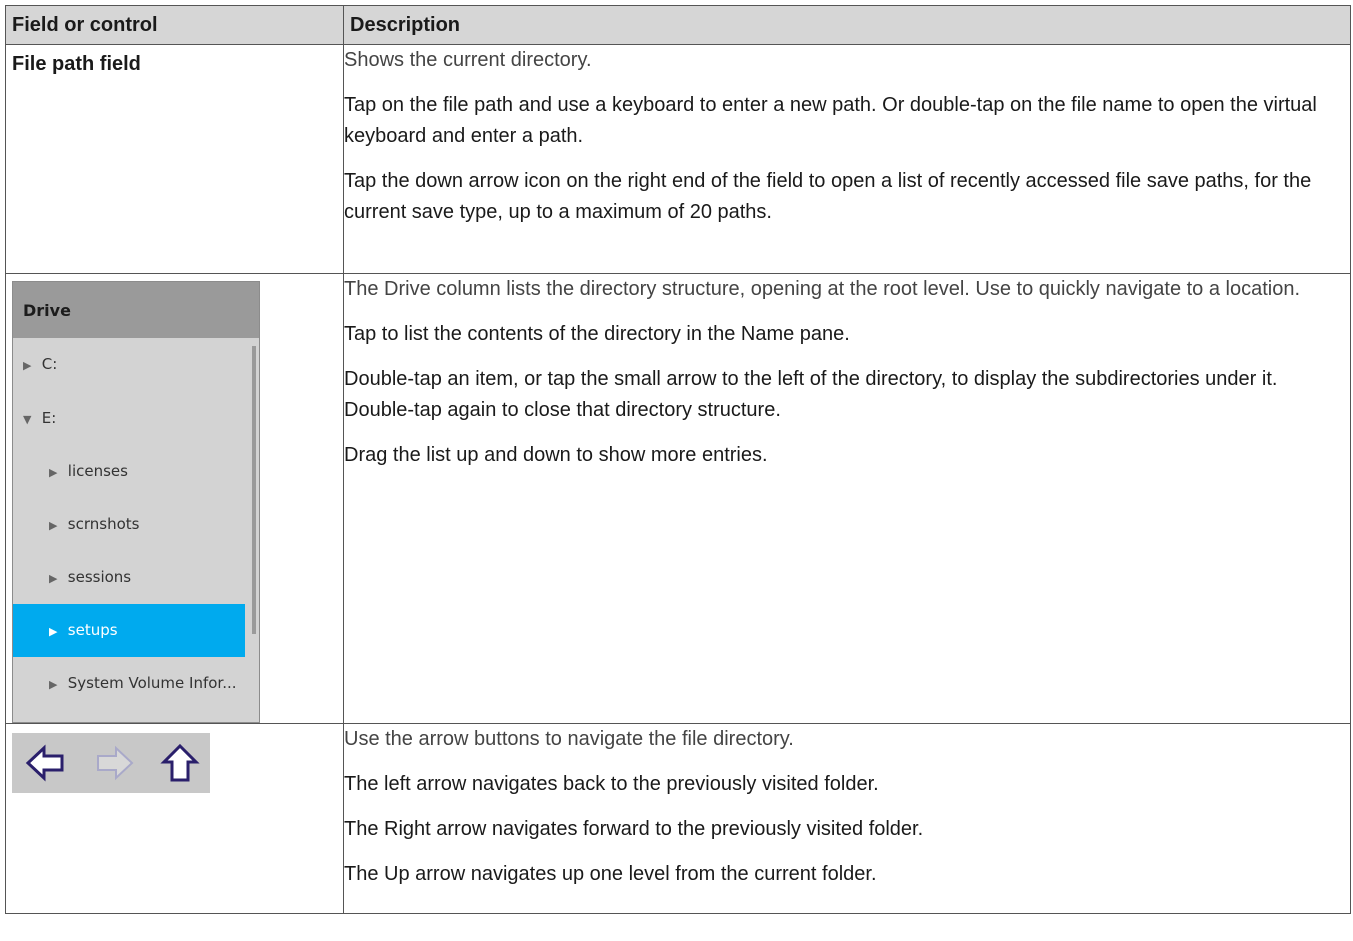  Describe the element at coordinates (44, 763) in the screenshot. I see `back-arrow-icon` at that location.